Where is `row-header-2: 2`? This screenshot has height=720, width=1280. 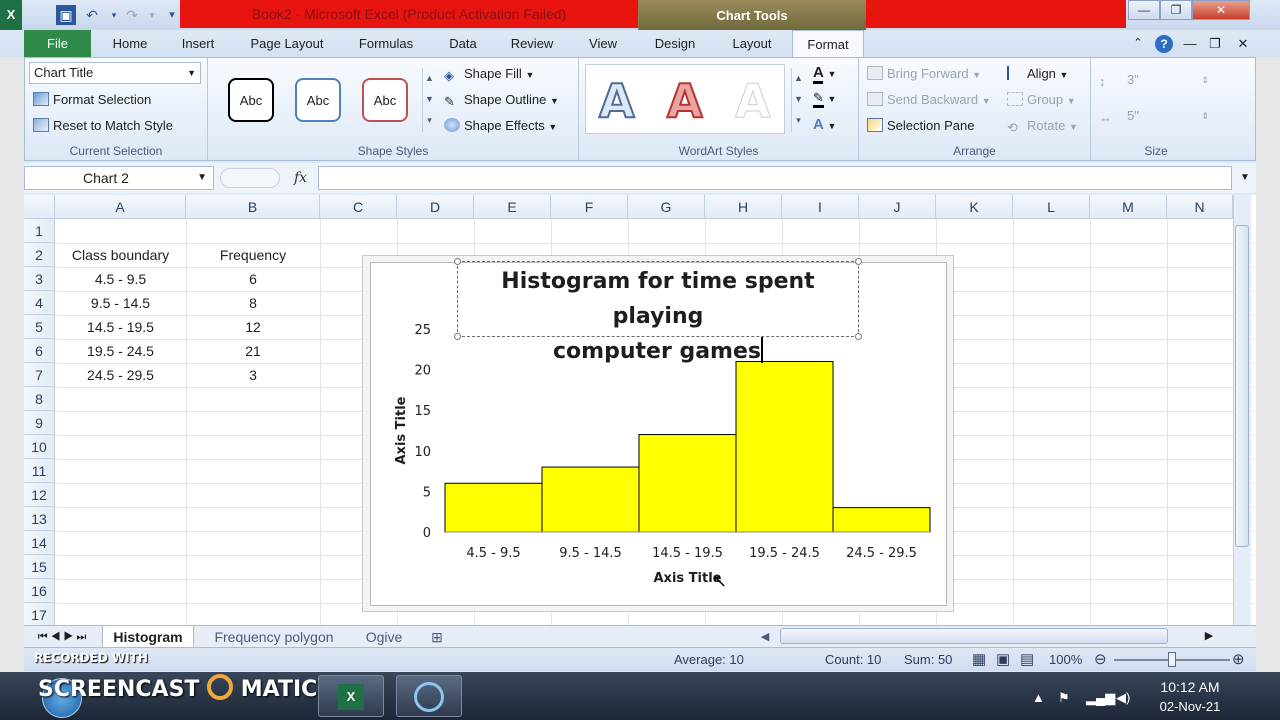 row-header-2: 2 is located at coordinates (39, 255).